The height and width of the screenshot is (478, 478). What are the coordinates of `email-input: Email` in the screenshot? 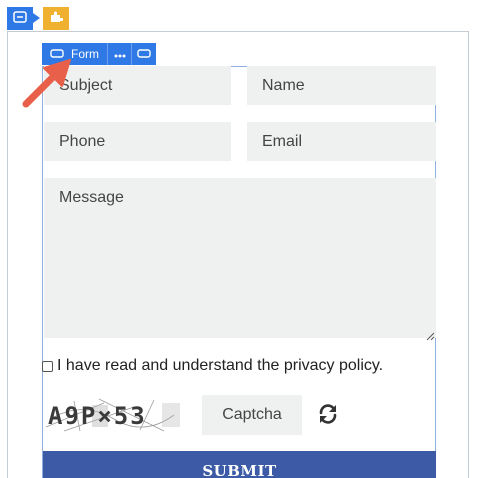 It's located at (341, 141).